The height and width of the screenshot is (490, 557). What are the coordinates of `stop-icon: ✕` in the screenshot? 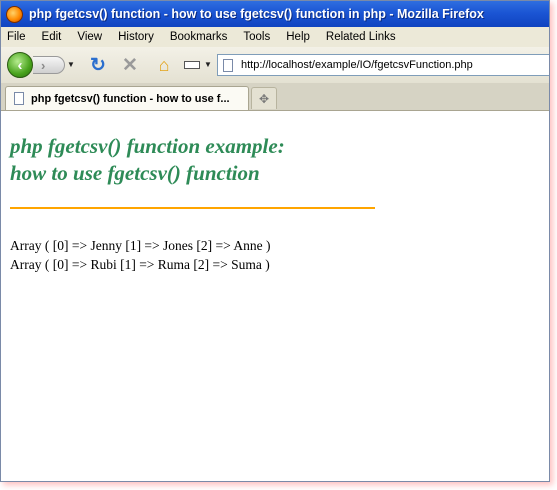 It's located at (130, 65).